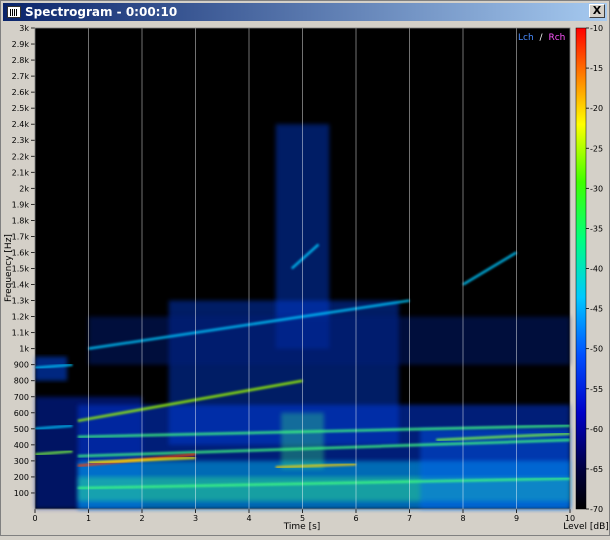  I want to click on y-tick-label-3: 300, so click(21, 461).